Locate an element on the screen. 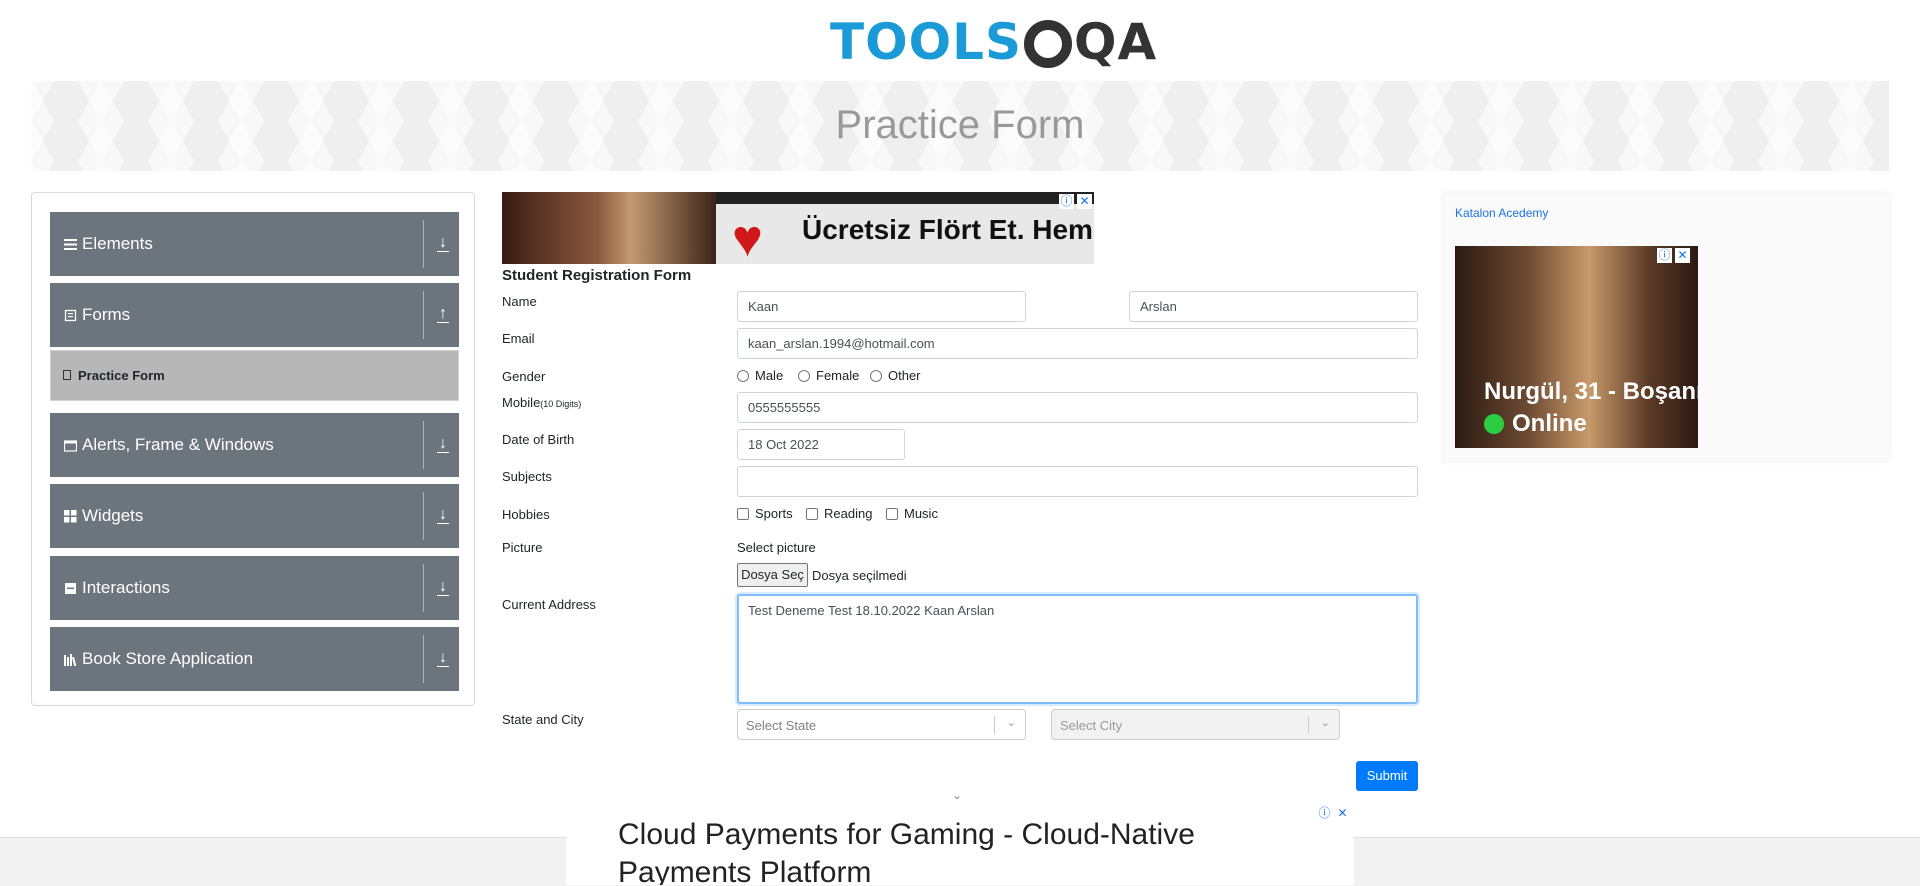 The image size is (1920, 886). heart-icon: ♥ is located at coordinates (747, 237).